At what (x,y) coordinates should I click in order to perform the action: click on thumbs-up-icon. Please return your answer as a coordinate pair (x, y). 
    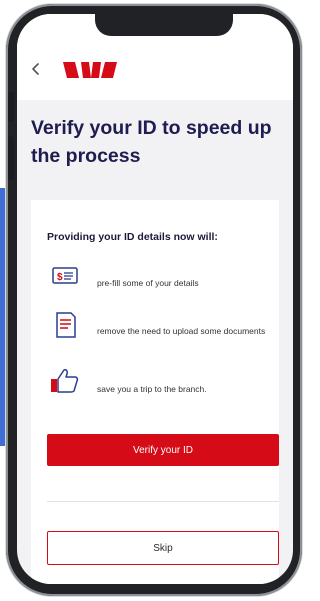
    Looking at the image, I should click on (64, 380).